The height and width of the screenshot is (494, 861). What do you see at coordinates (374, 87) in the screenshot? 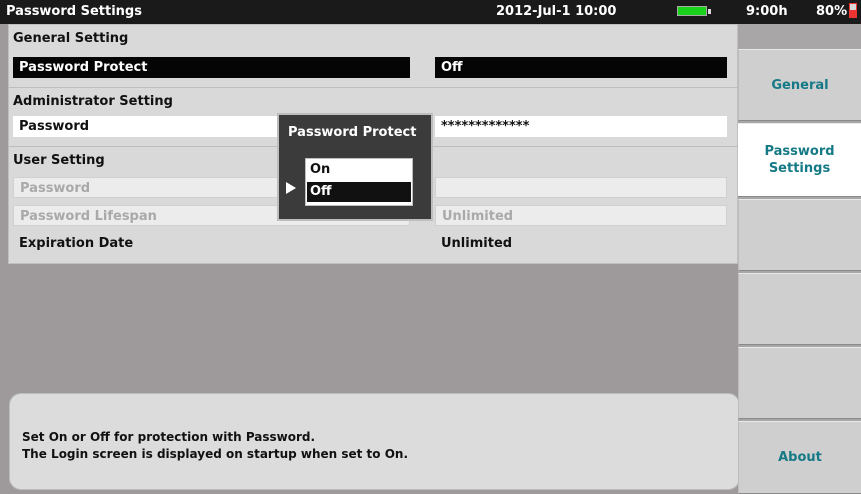
I see `divider` at bounding box center [374, 87].